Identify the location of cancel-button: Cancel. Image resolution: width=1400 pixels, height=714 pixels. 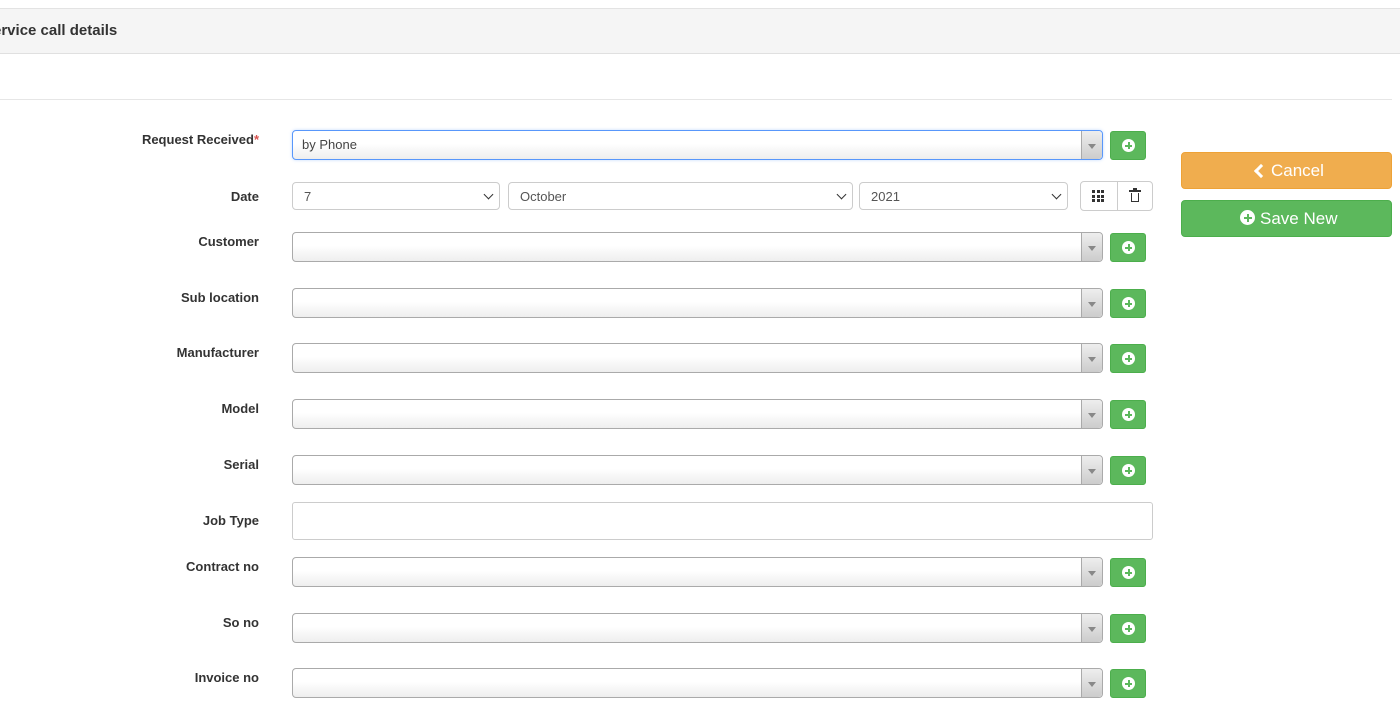
(1286, 170).